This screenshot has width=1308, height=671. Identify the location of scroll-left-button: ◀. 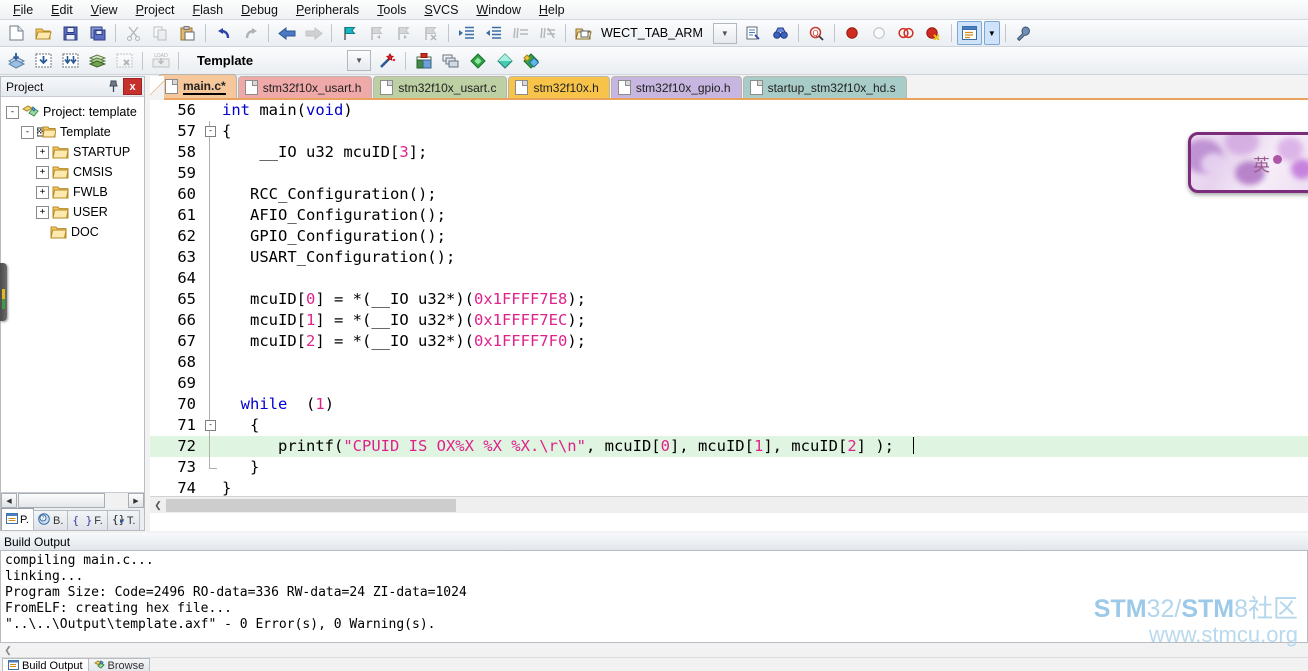
(9, 500).